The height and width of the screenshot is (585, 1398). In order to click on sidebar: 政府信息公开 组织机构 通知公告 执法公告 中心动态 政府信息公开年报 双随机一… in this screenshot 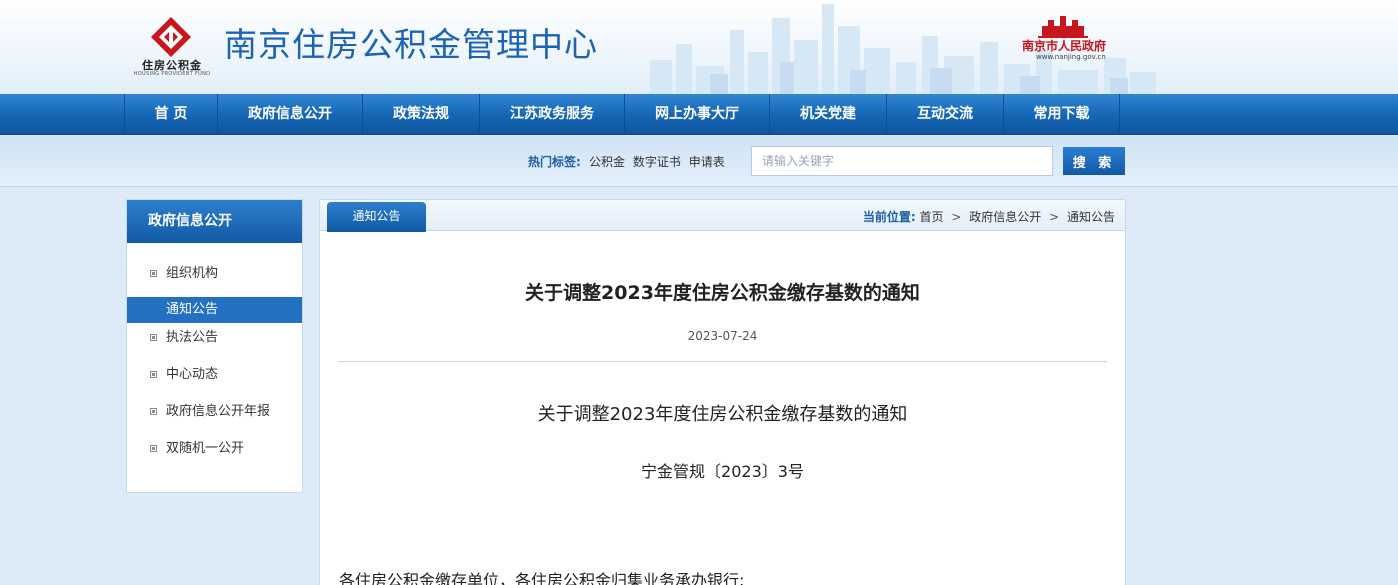, I will do `click(214, 346)`.